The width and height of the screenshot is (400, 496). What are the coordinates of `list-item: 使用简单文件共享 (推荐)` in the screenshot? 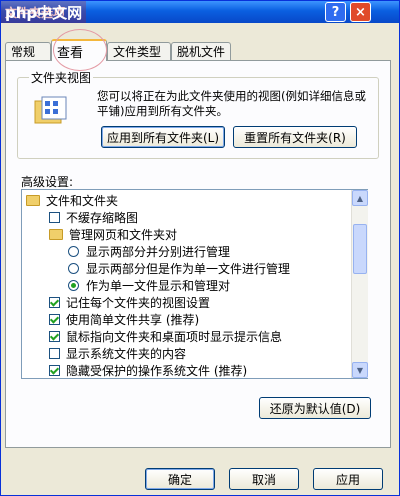 It's located at (124, 319).